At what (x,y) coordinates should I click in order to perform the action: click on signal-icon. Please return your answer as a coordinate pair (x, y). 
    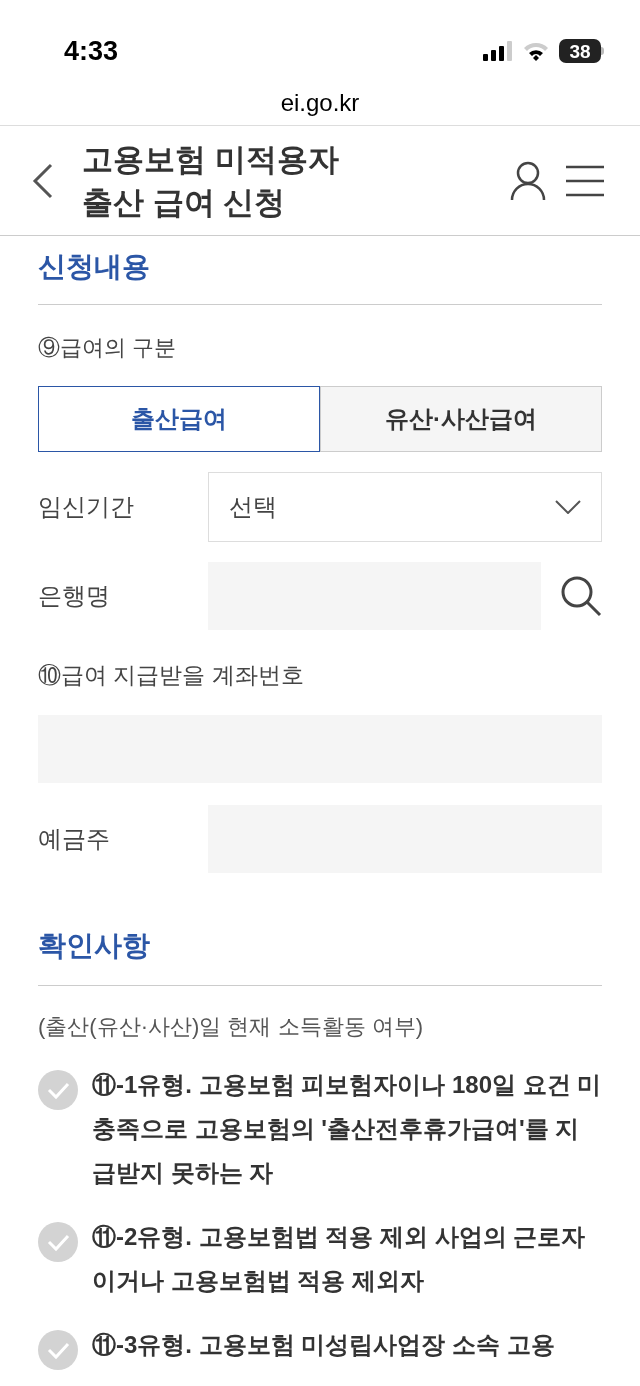
    Looking at the image, I should click on (498, 51).